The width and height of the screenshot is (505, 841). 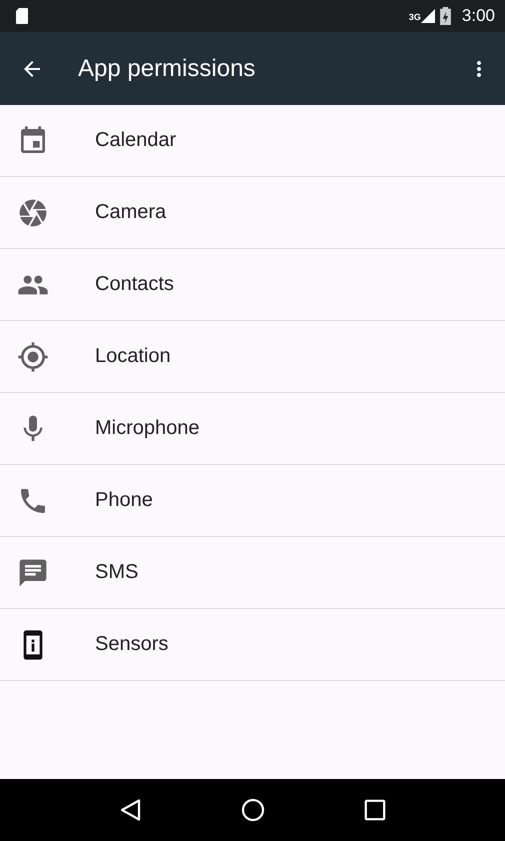 What do you see at coordinates (135, 140) in the screenshot?
I see `permission-label: Calendar` at bounding box center [135, 140].